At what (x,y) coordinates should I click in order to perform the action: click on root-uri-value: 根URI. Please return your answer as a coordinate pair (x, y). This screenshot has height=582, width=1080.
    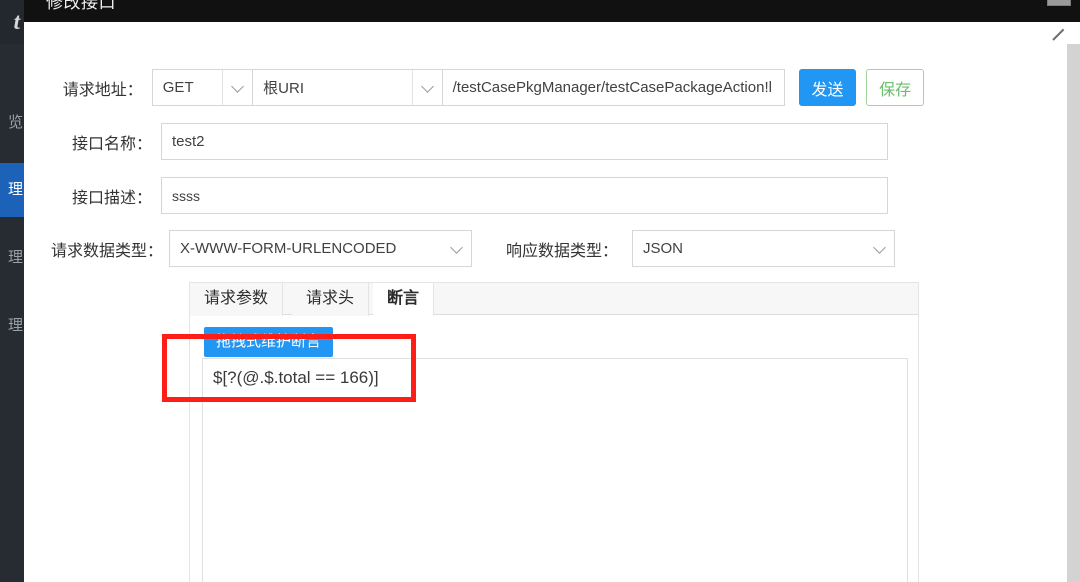
    Looking at the image, I should click on (283, 88).